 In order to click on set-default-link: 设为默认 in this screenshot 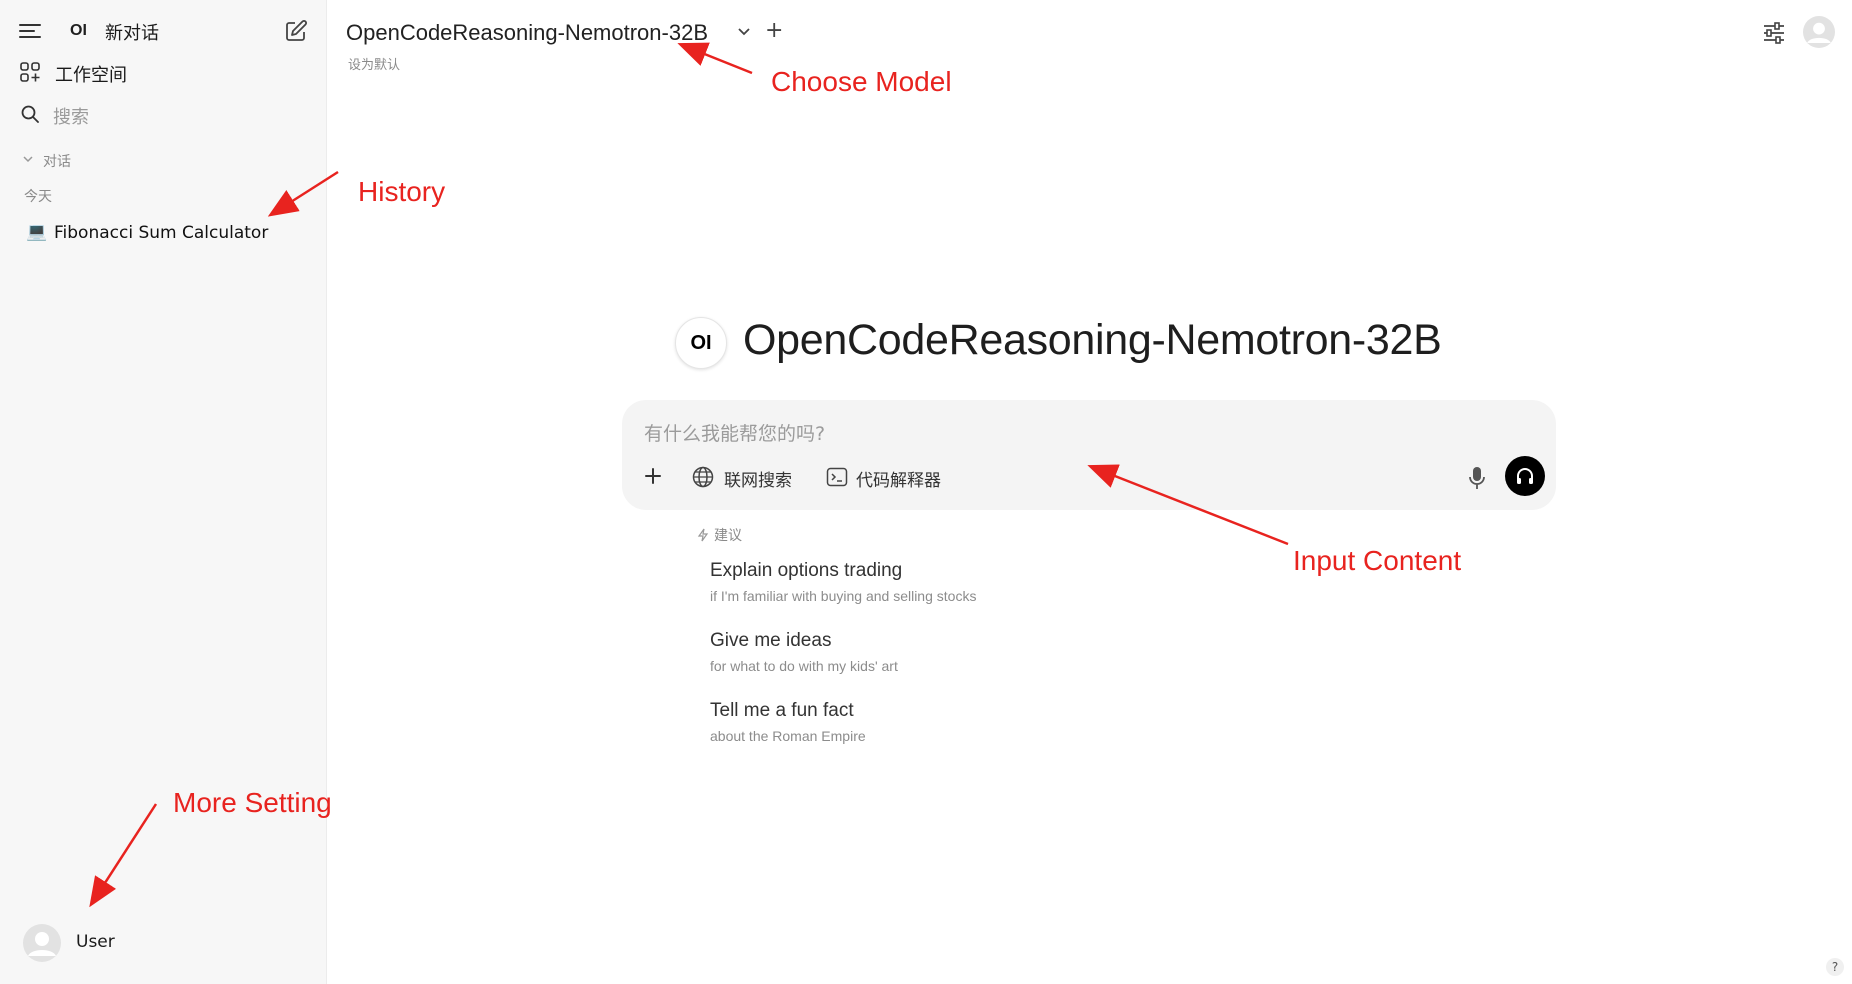, I will do `click(374, 63)`.